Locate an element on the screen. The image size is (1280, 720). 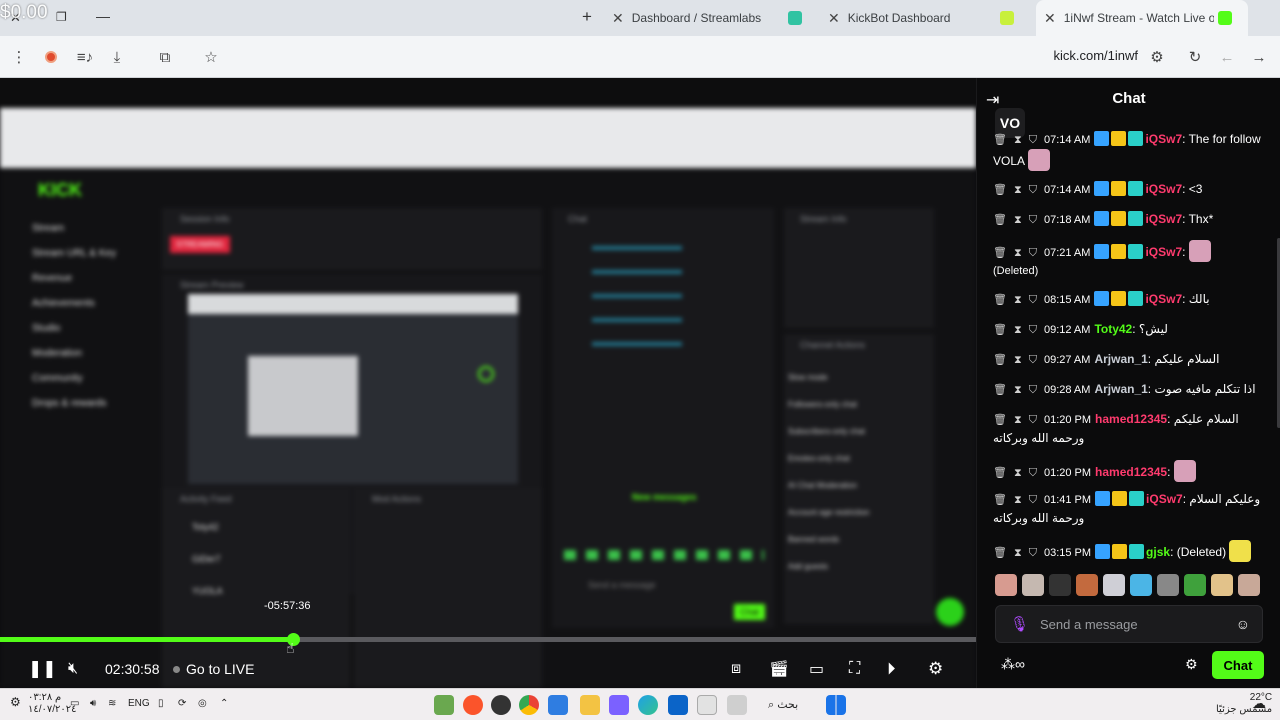
store-icon is located at coordinates (707, 705).